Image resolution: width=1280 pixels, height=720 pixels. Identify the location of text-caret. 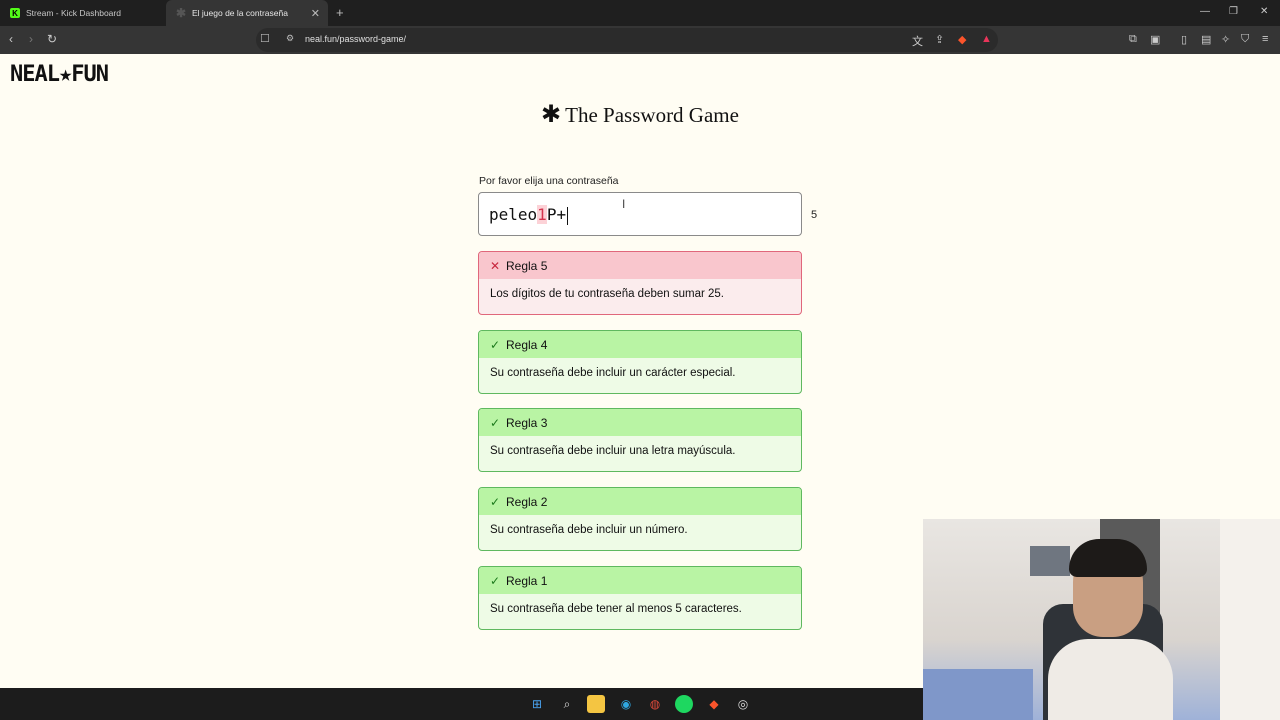
(568, 215).